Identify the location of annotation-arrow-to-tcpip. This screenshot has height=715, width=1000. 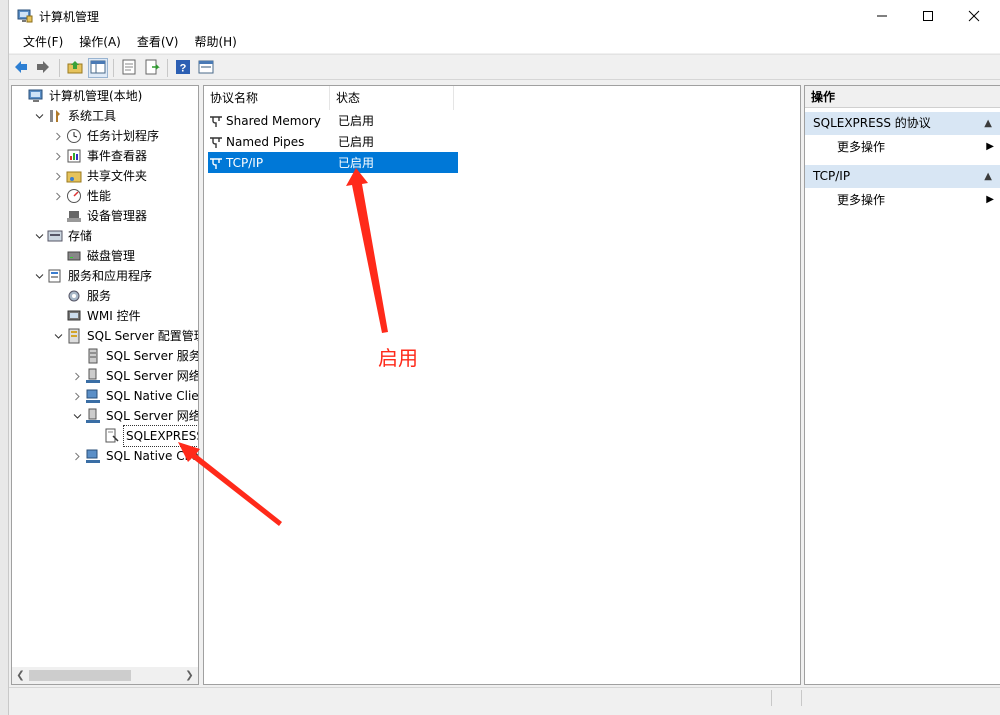
(367, 250).